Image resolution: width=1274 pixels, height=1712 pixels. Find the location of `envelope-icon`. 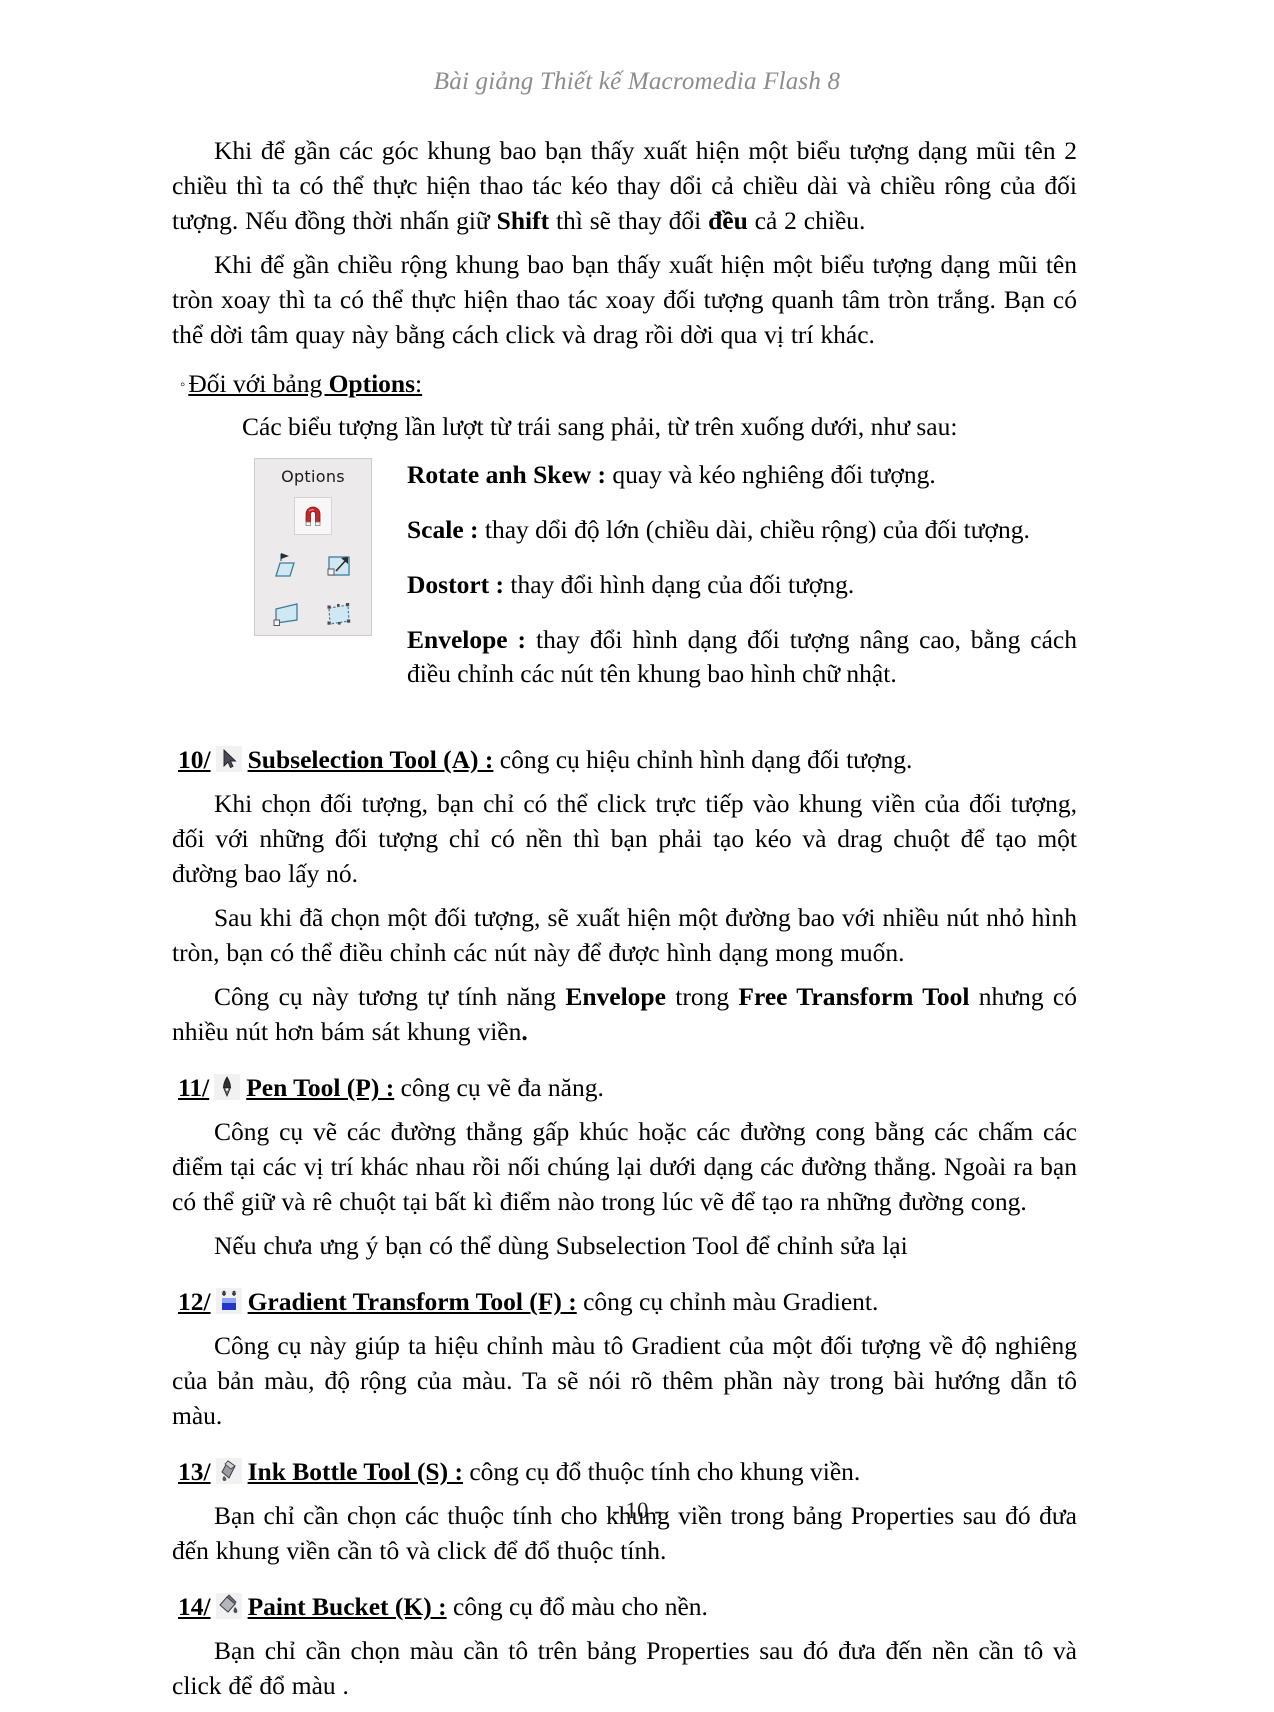

envelope-icon is located at coordinates (339, 614).